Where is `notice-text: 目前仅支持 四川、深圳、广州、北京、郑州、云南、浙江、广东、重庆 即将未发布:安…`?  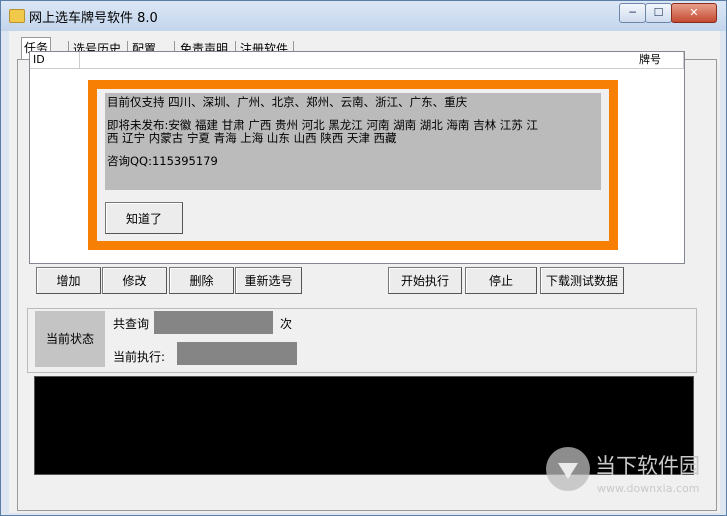
notice-text: 目前仅支持 四川、深圳、广州、北京、郑州、云南、浙江、广东、重庆 即将未发布:安… is located at coordinates (353, 141).